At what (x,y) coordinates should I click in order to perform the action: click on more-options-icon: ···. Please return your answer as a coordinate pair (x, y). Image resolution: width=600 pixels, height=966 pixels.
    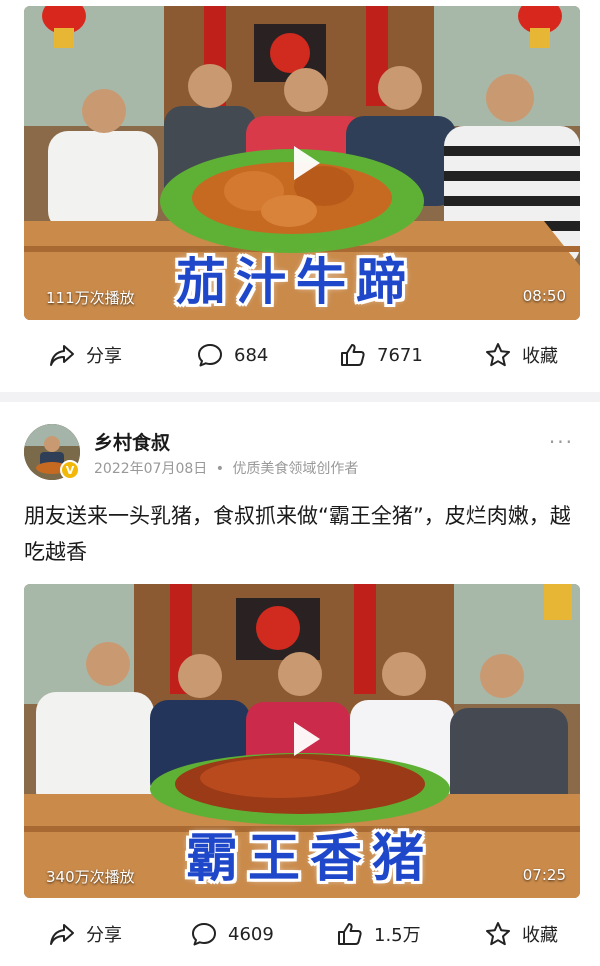
    Looking at the image, I should click on (561, 442).